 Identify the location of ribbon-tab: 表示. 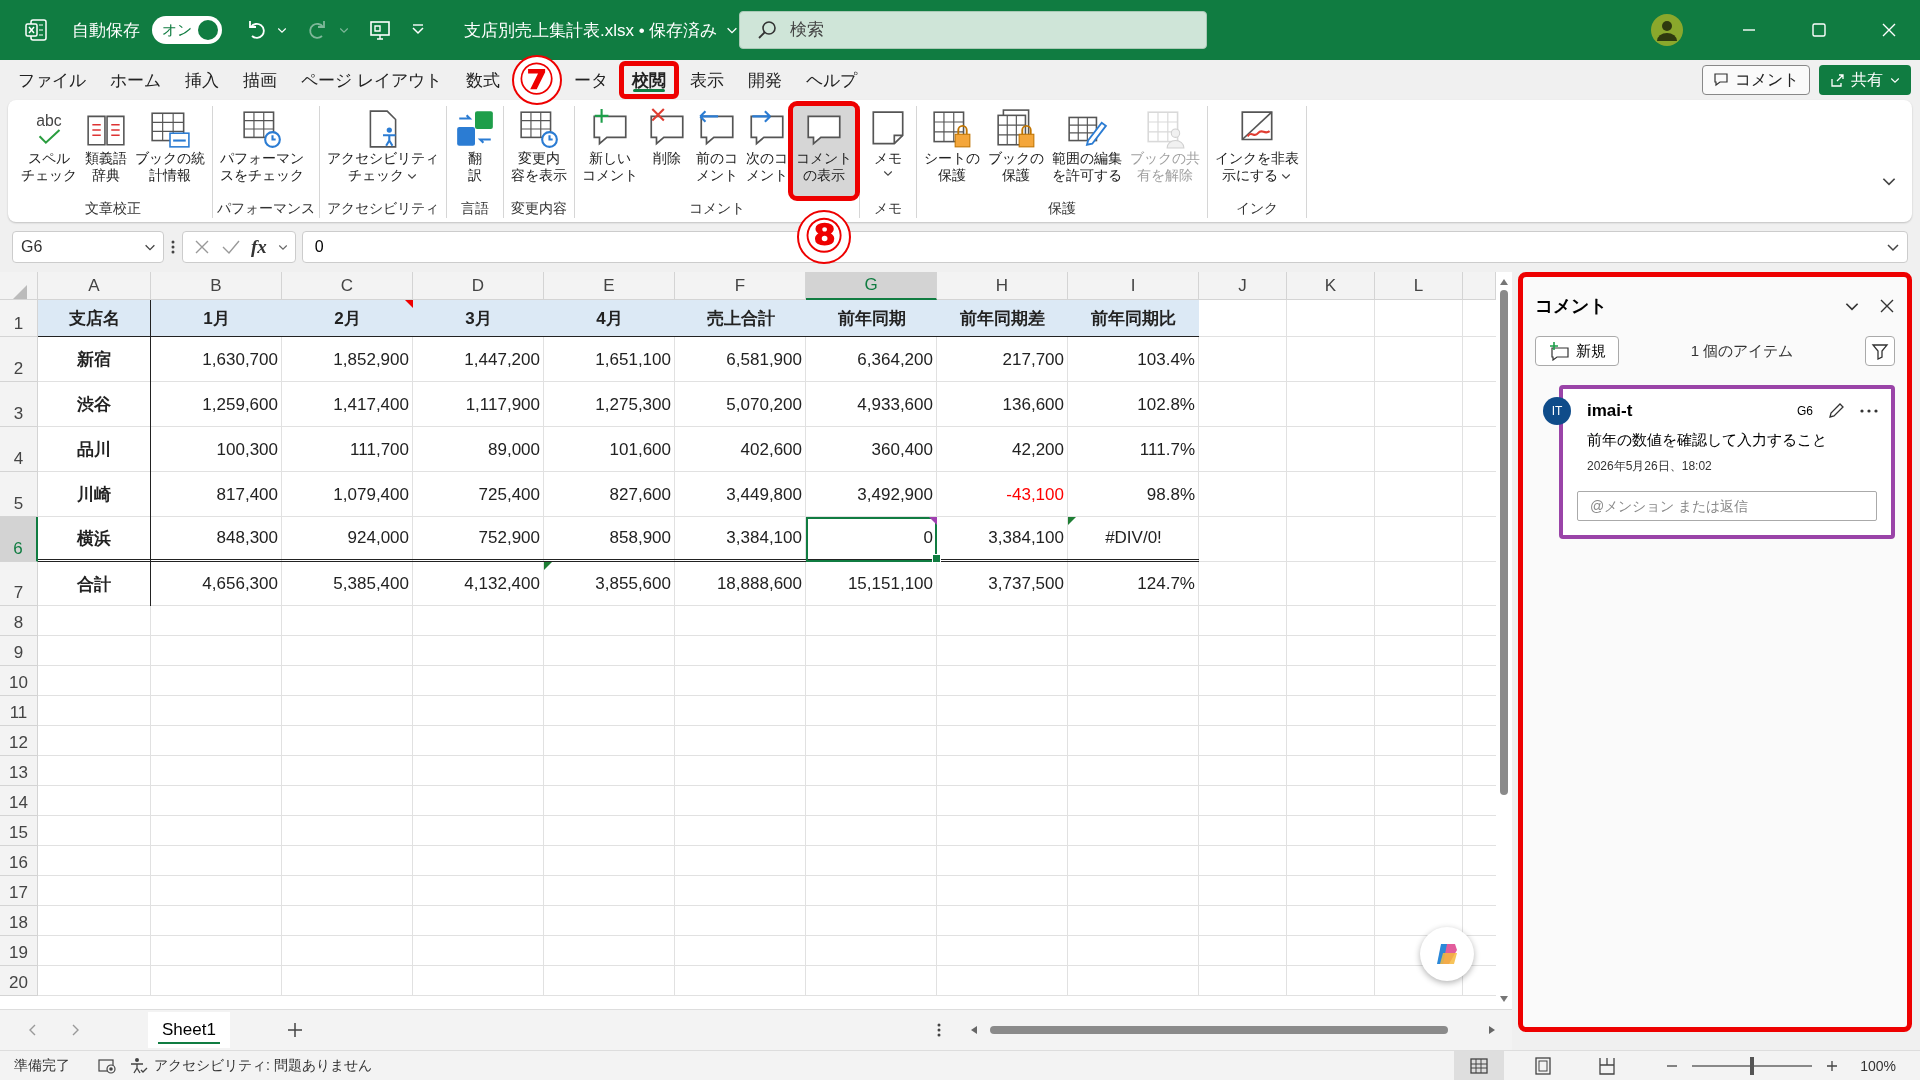
(706, 80).